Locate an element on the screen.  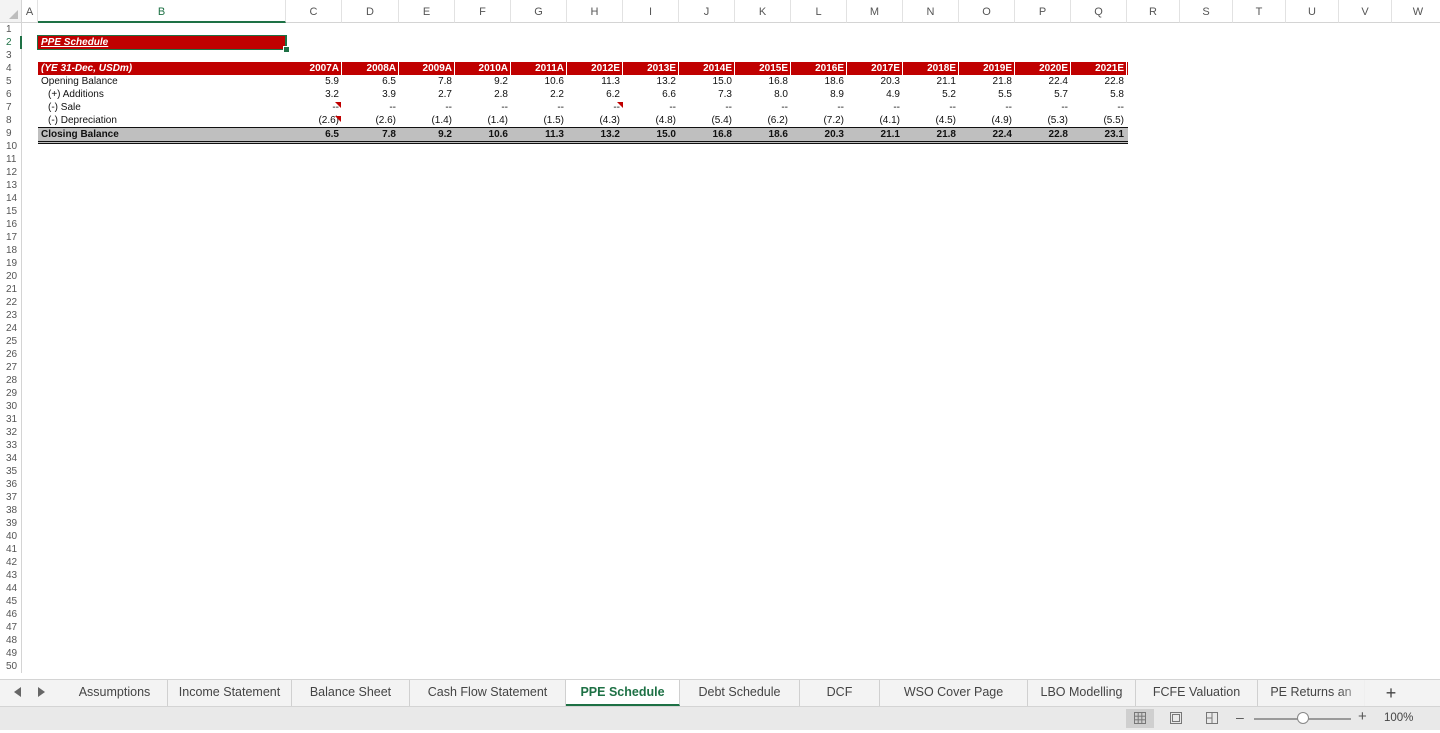
year-header: 2021E is located at coordinates (1099, 68).